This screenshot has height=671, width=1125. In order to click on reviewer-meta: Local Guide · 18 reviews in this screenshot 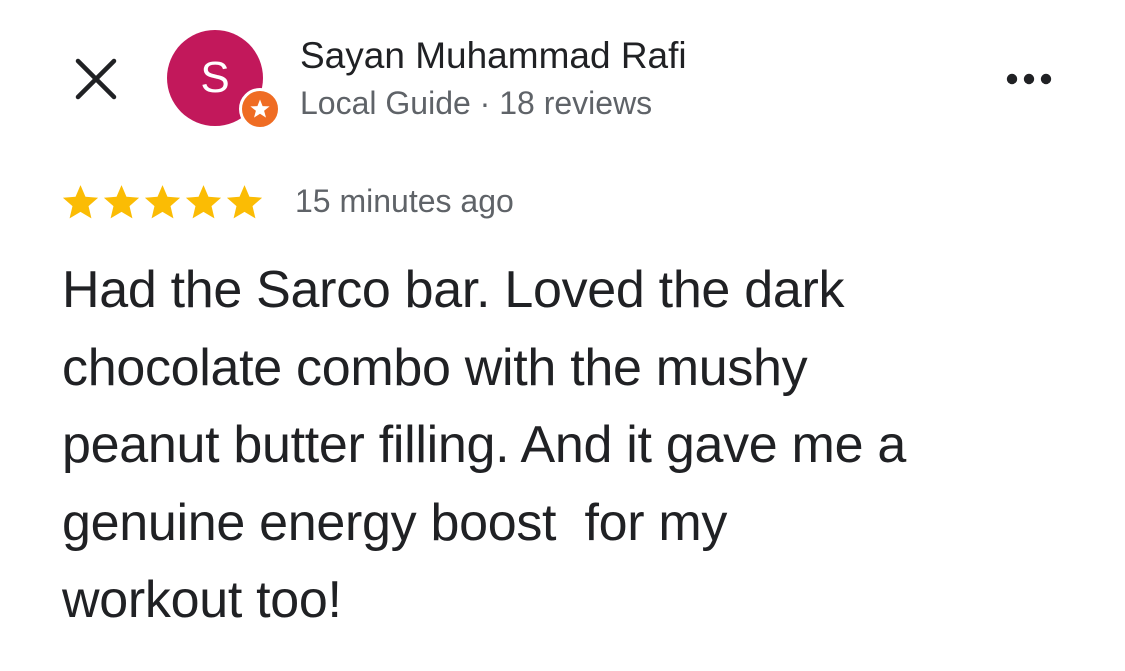, I will do `click(476, 103)`.